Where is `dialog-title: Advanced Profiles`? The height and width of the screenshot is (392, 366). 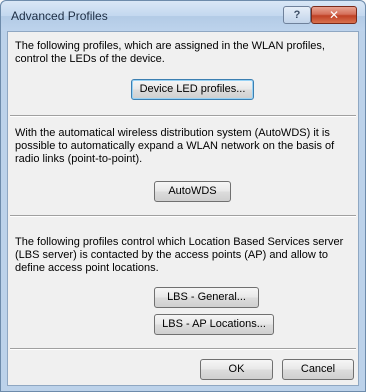
dialog-title: Advanced Profiles is located at coordinates (59, 16).